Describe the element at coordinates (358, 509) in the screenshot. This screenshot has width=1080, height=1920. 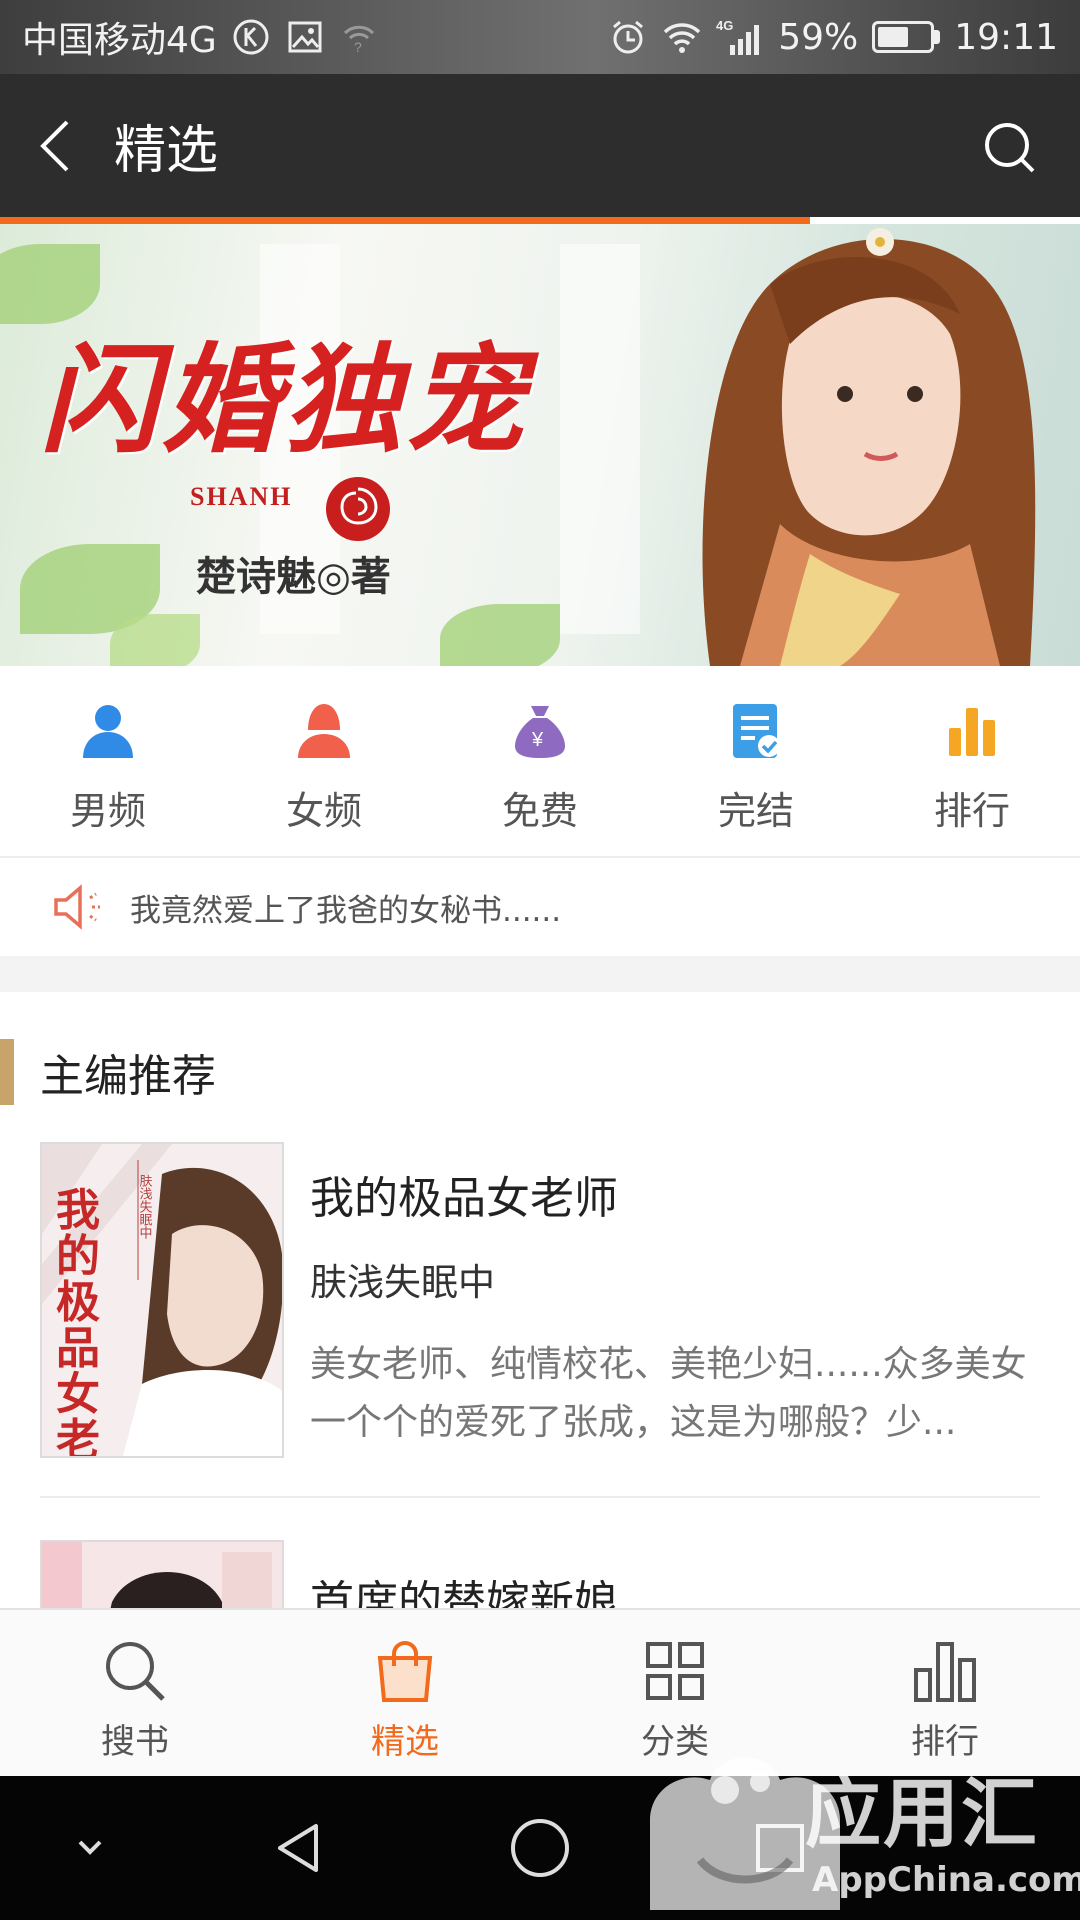
I see `rose-icon` at that location.